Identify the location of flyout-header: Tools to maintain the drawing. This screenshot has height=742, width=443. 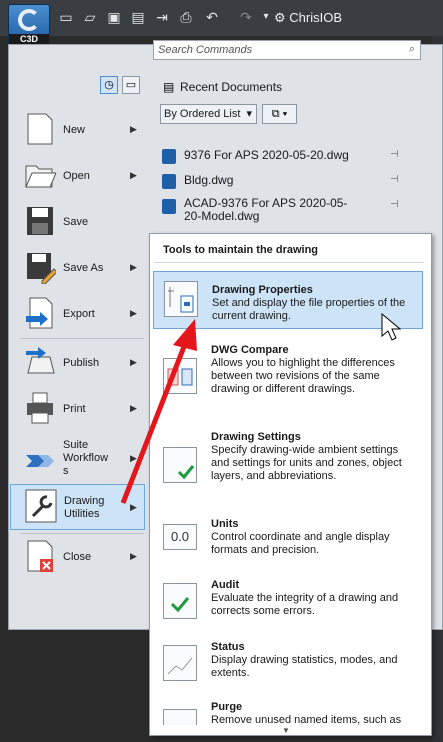
(241, 250).